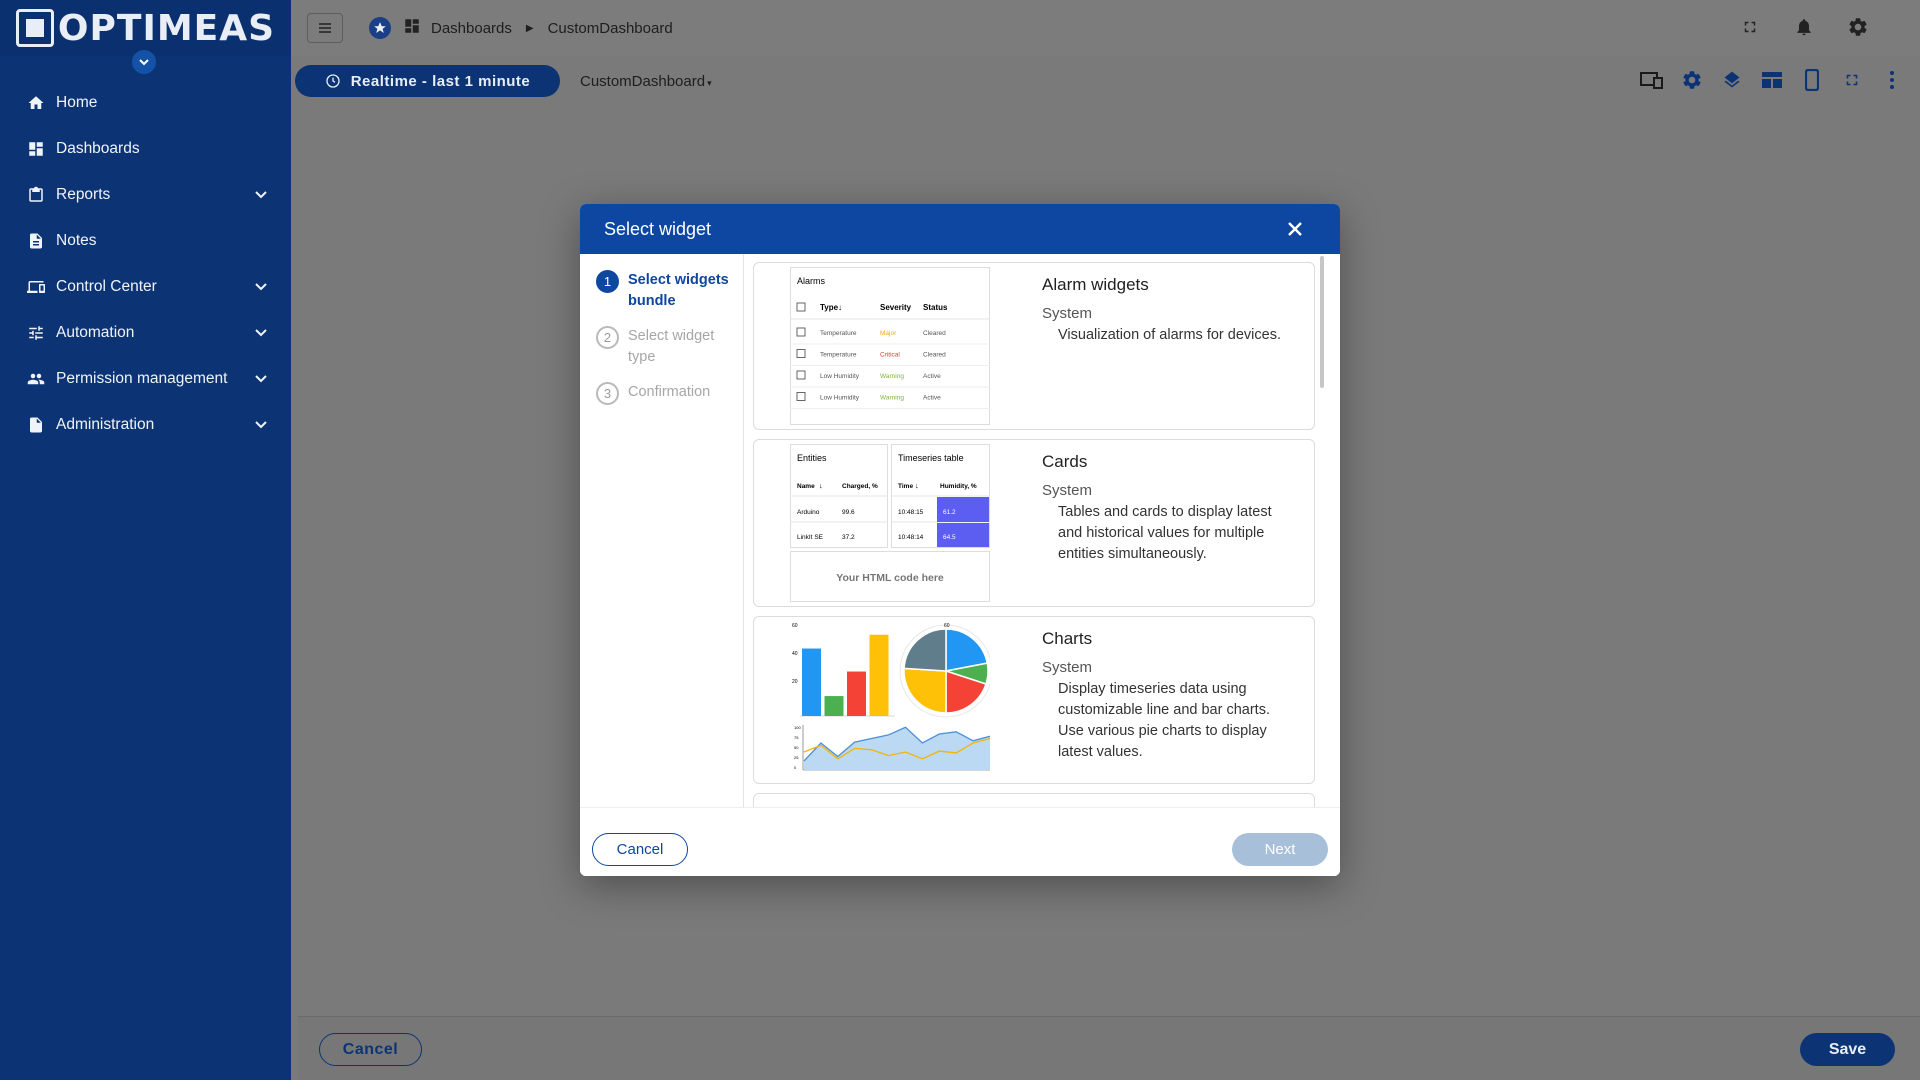  I want to click on timewindow-button: Realtime - last 1 minute, so click(427, 81).